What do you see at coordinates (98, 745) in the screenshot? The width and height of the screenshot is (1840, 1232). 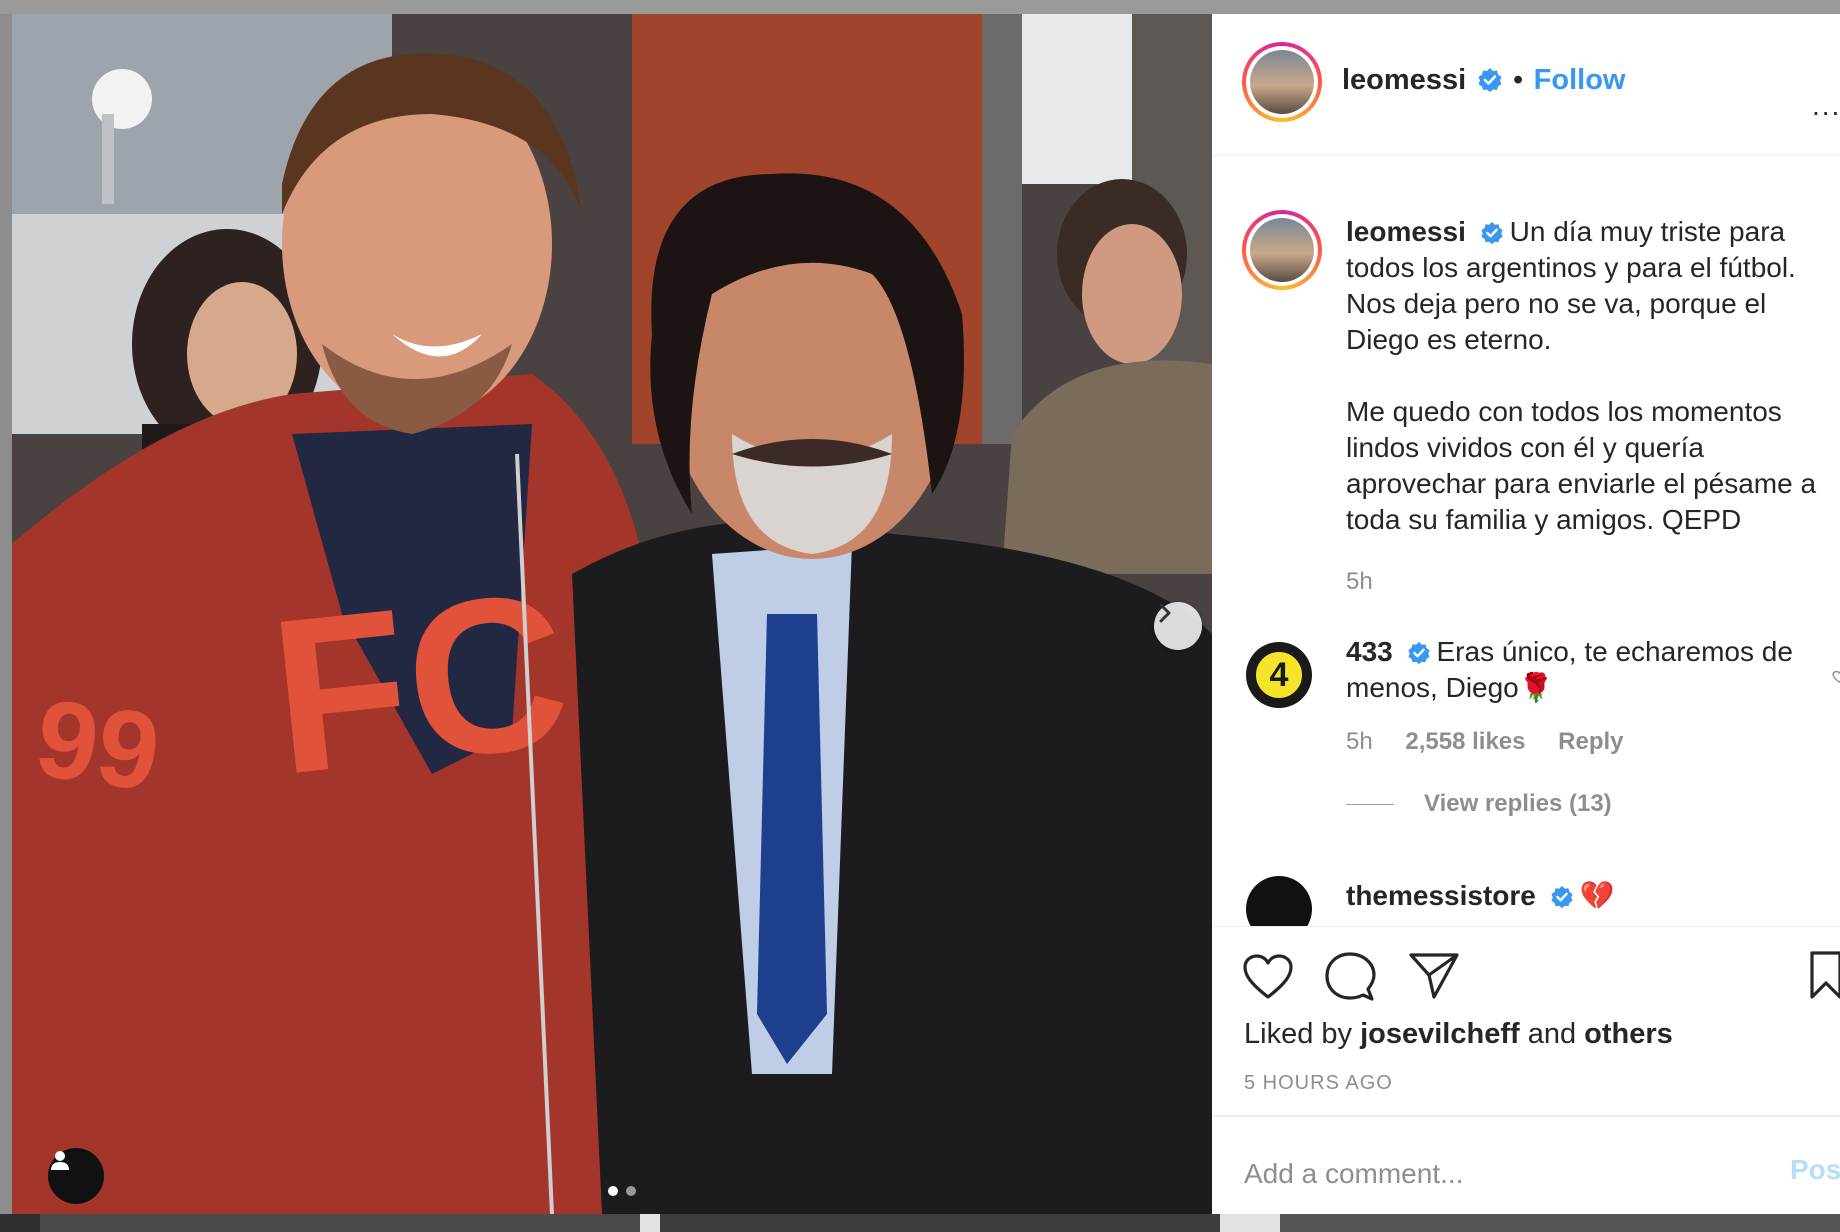 I see `svg-text: 99` at bounding box center [98, 745].